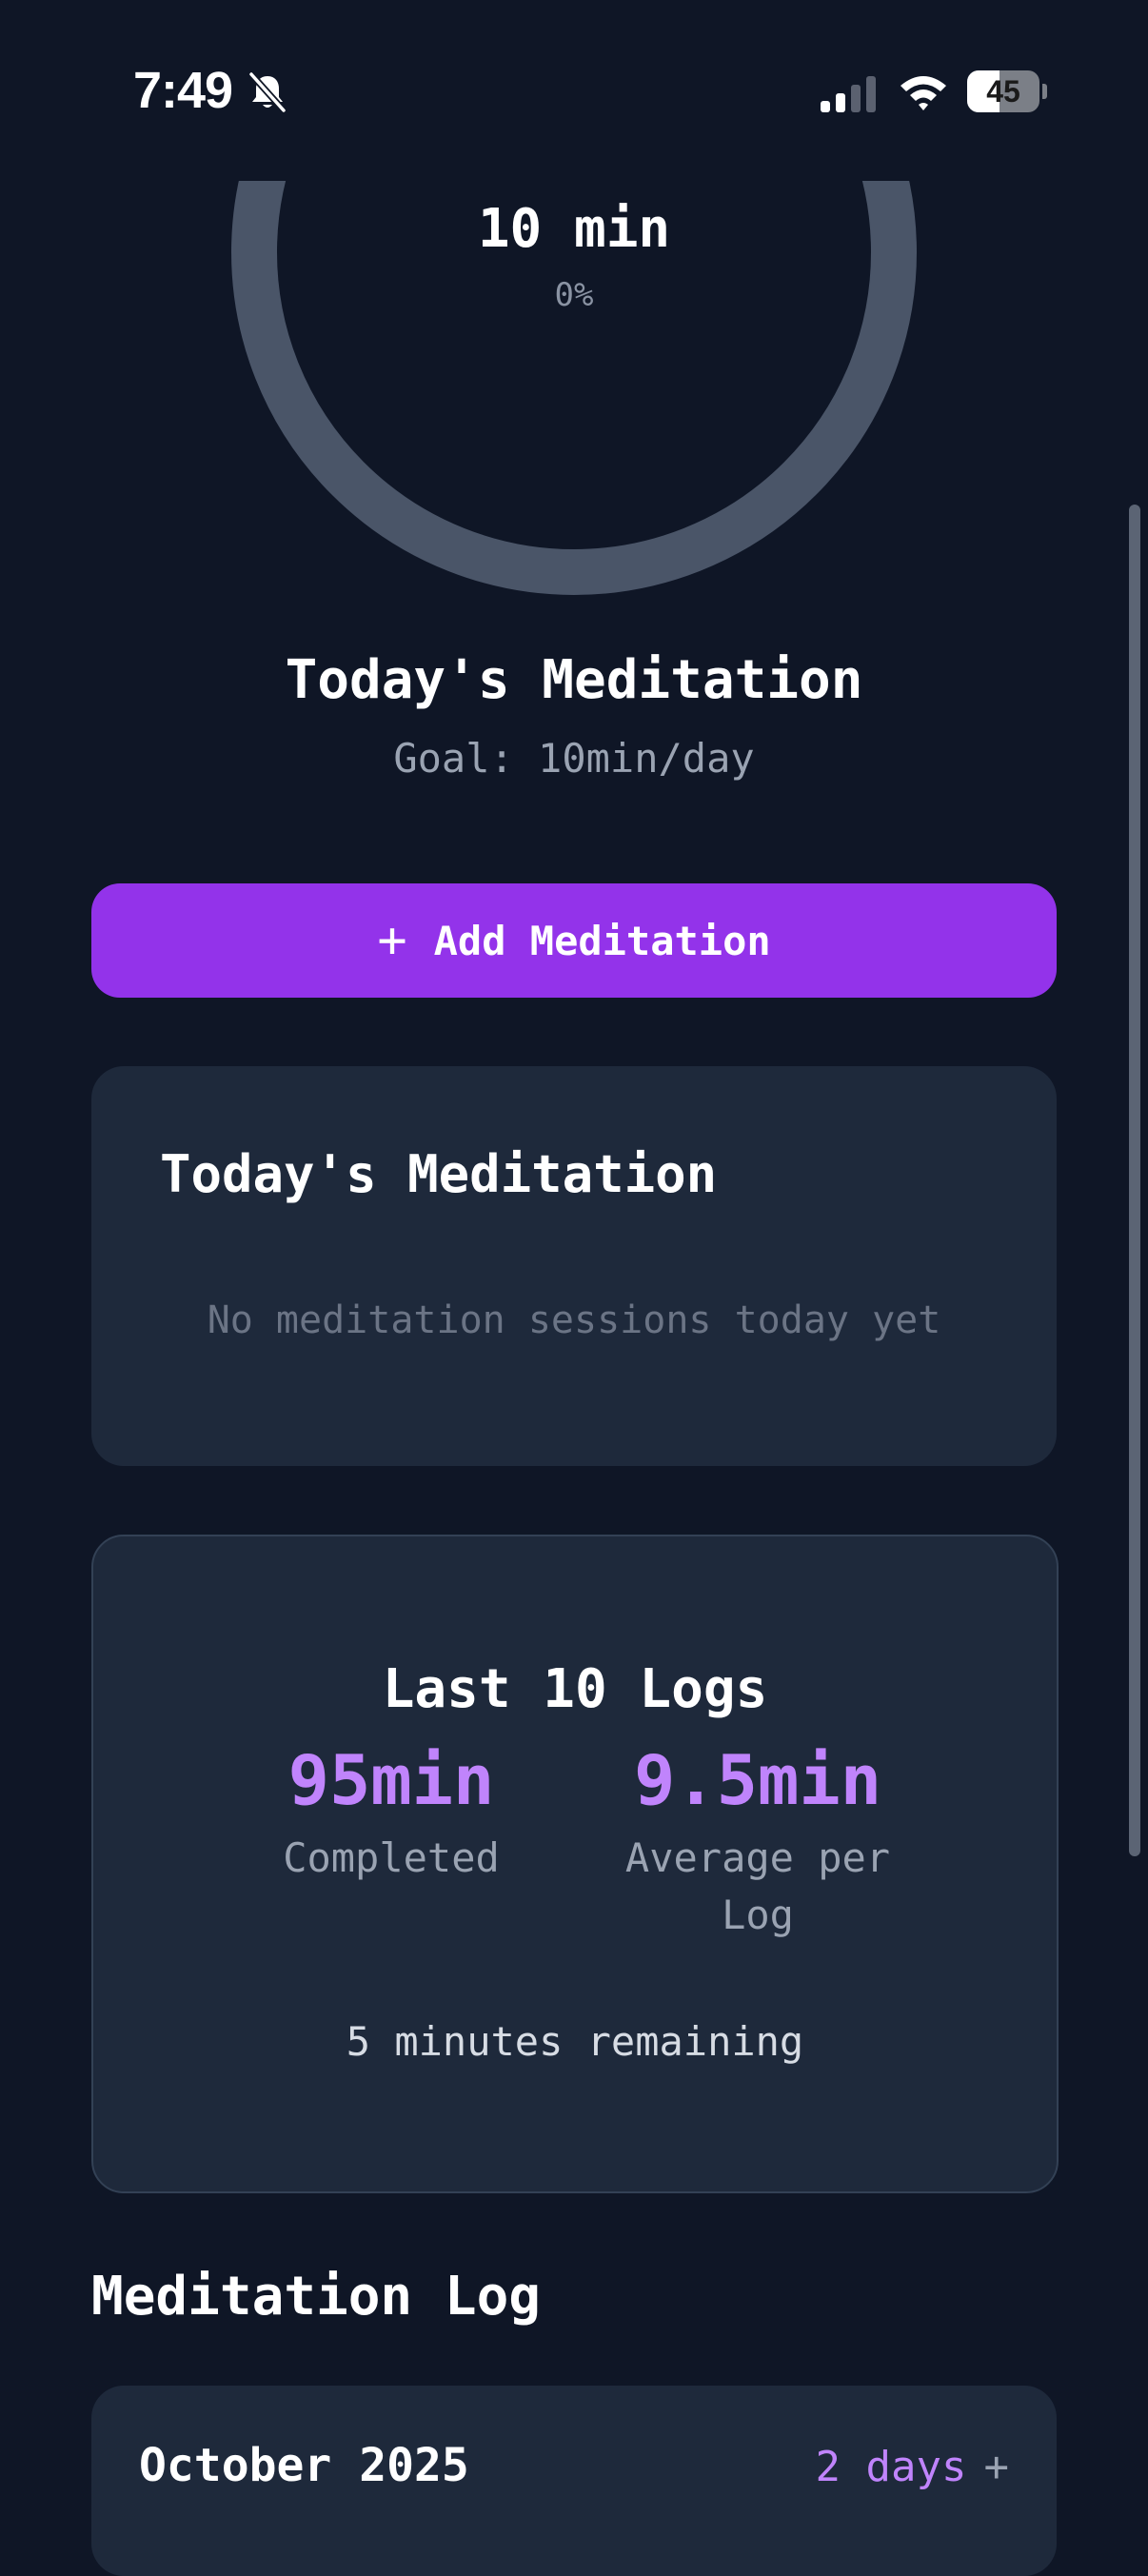 This screenshot has width=1148, height=2576. Describe the element at coordinates (574, 680) in the screenshot. I see `page-title: Today's Meditation` at that location.